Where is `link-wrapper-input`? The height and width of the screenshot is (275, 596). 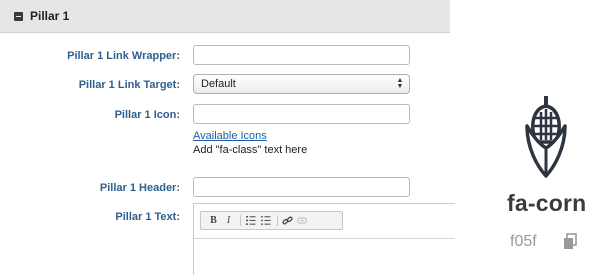 link-wrapper-input is located at coordinates (301, 55).